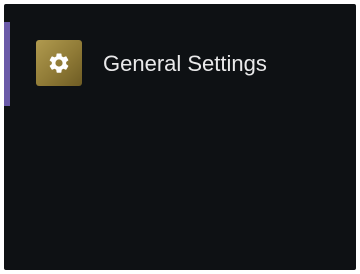  Describe the element at coordinates (59, 63) in the screenshot. I see `gear-icon` at that location.